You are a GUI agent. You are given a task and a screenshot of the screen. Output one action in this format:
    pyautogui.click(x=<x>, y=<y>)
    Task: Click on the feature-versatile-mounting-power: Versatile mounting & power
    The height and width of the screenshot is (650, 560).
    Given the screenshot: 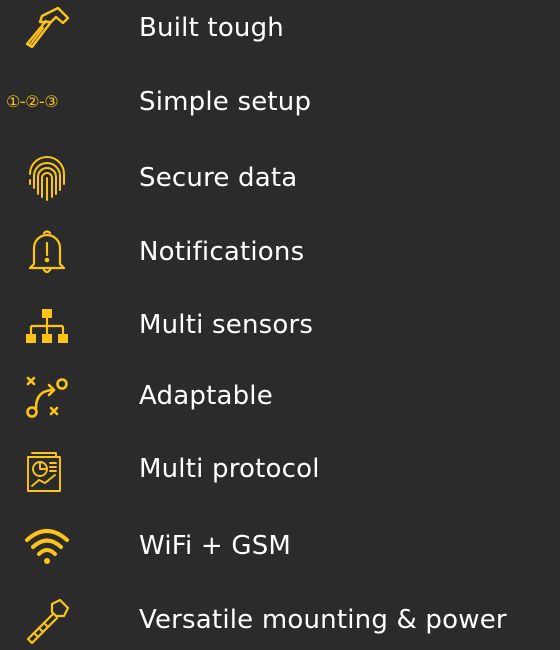 What is the action you would take?
    pyautogui.click(x=280, y=620)
    